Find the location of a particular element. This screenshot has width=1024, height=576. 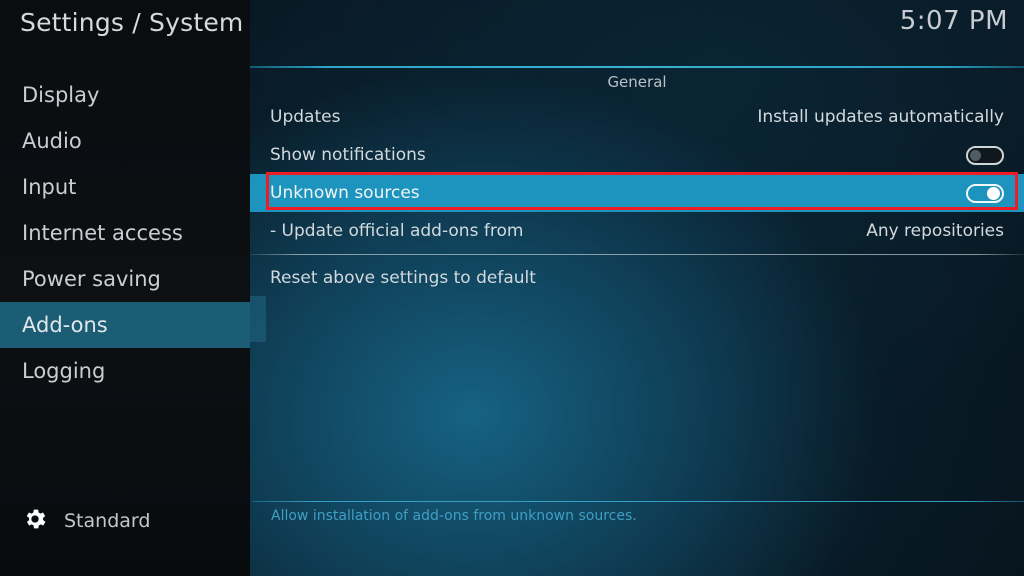

sidebar-item-label: Display is located at coordinates (61, 95).